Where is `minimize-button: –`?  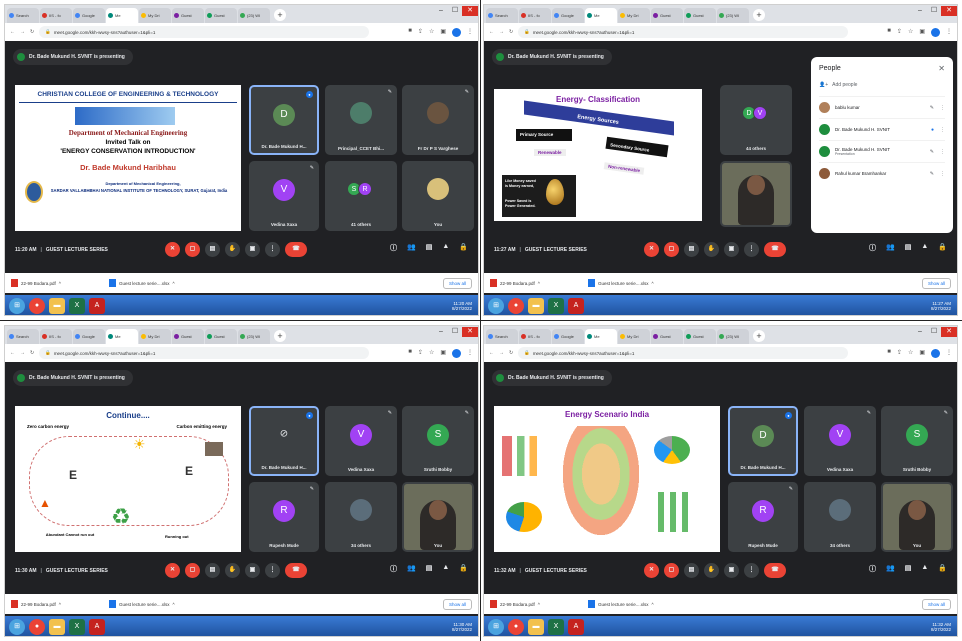 minimize-button: – is located at coordinates (920, 11).